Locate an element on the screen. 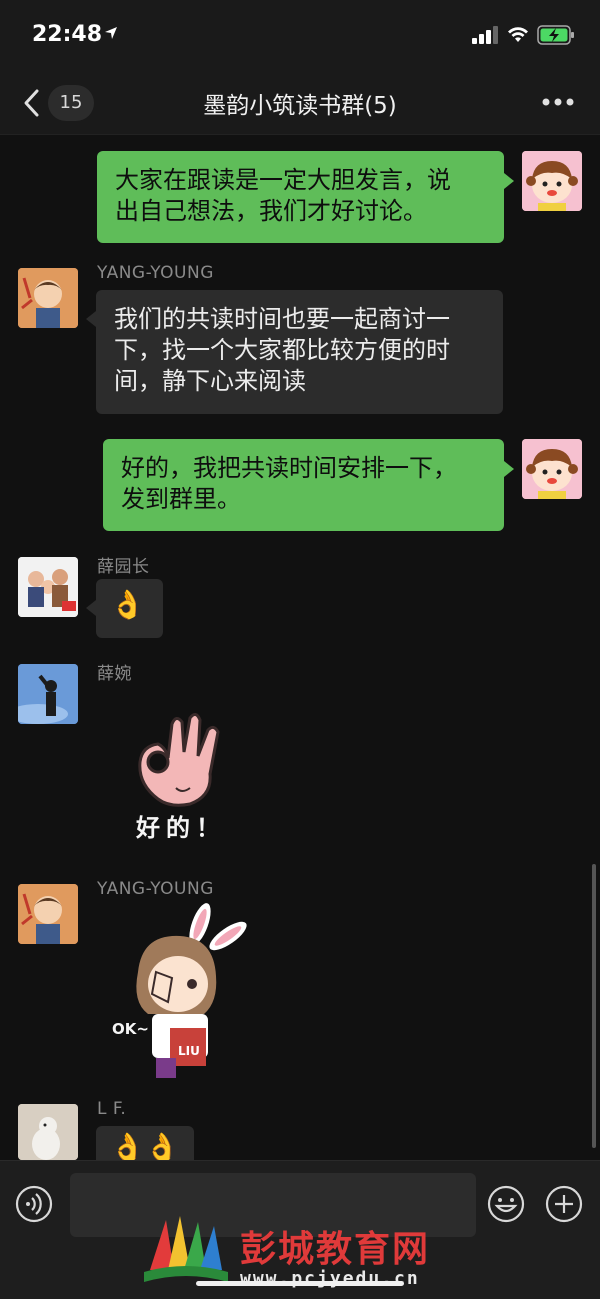 The height and width of the screenshot is (1299, 600). sky-photo-avatar-icon is located at coordinates (48, 694).